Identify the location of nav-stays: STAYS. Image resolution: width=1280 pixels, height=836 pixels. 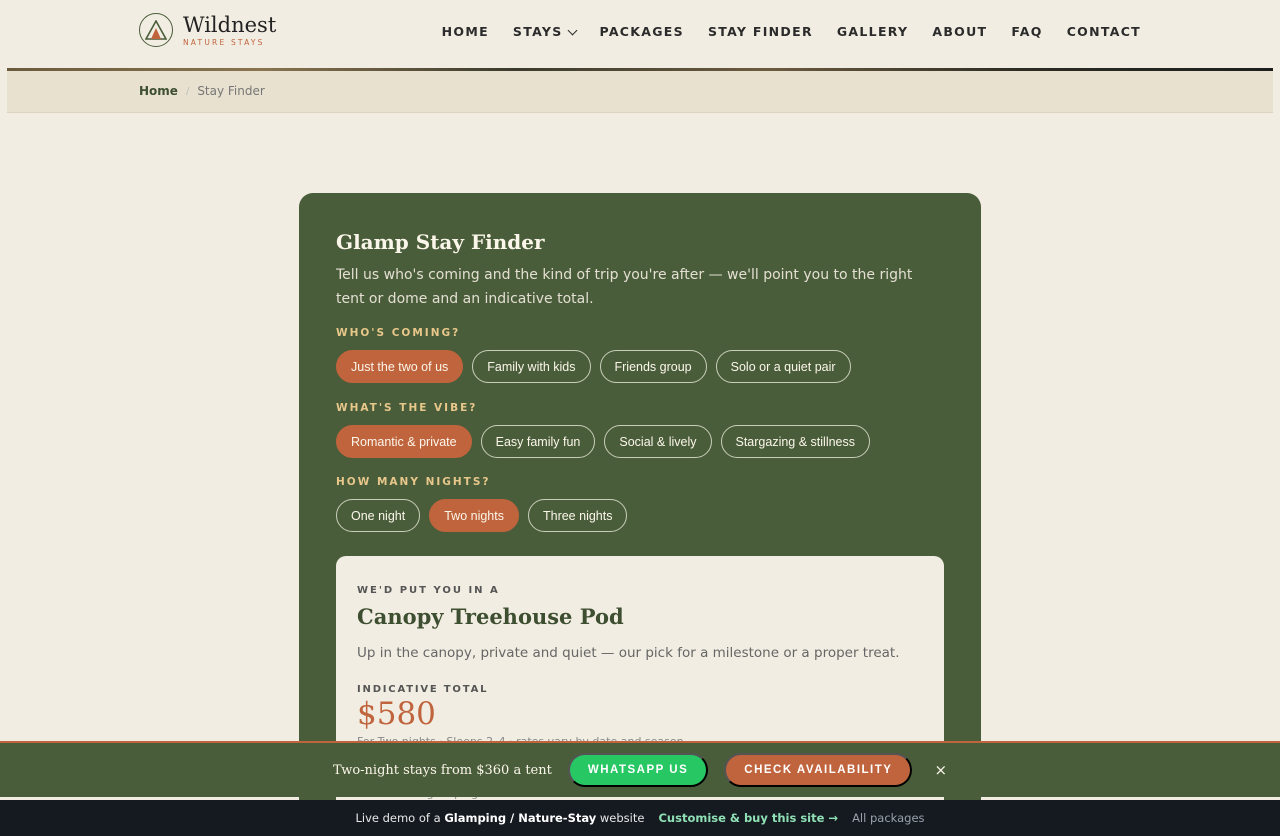
(545, 31).